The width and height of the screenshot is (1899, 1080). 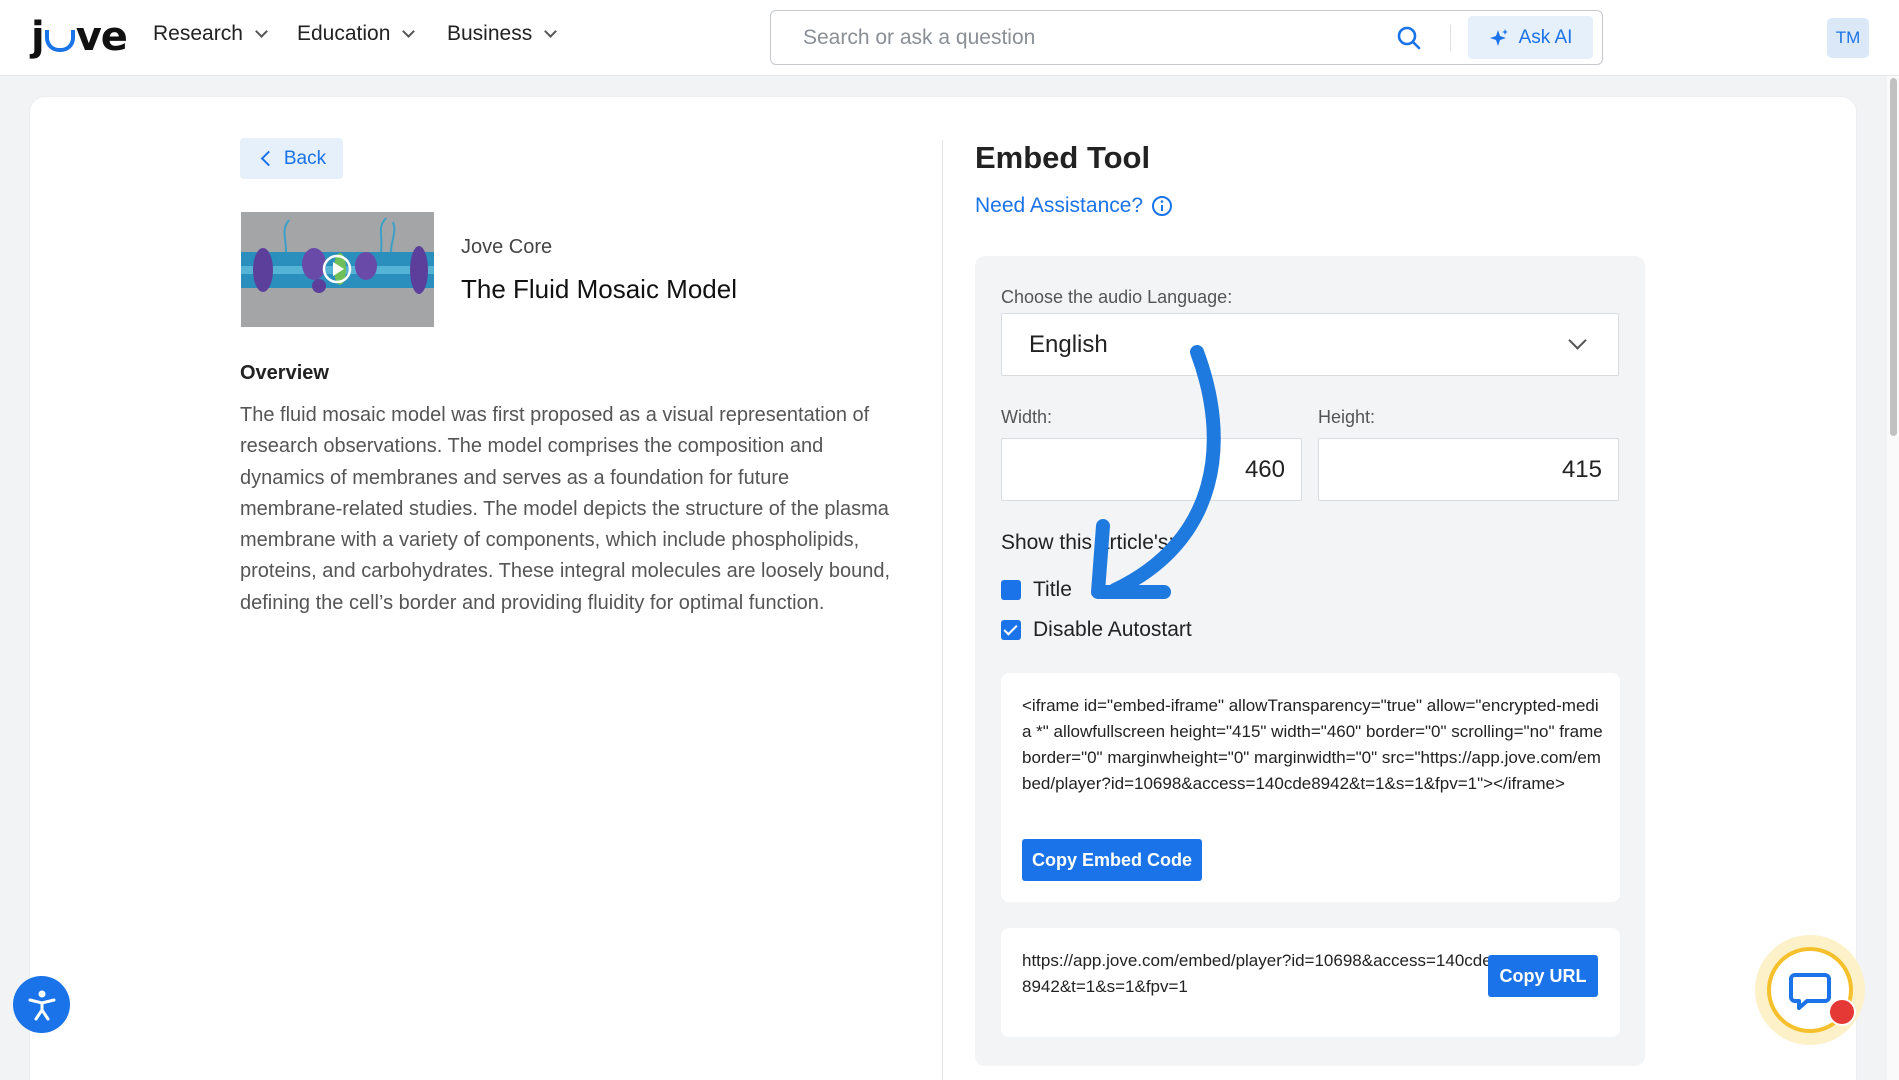 I want to click on nav-education: Education, so click(x=356, y=34).